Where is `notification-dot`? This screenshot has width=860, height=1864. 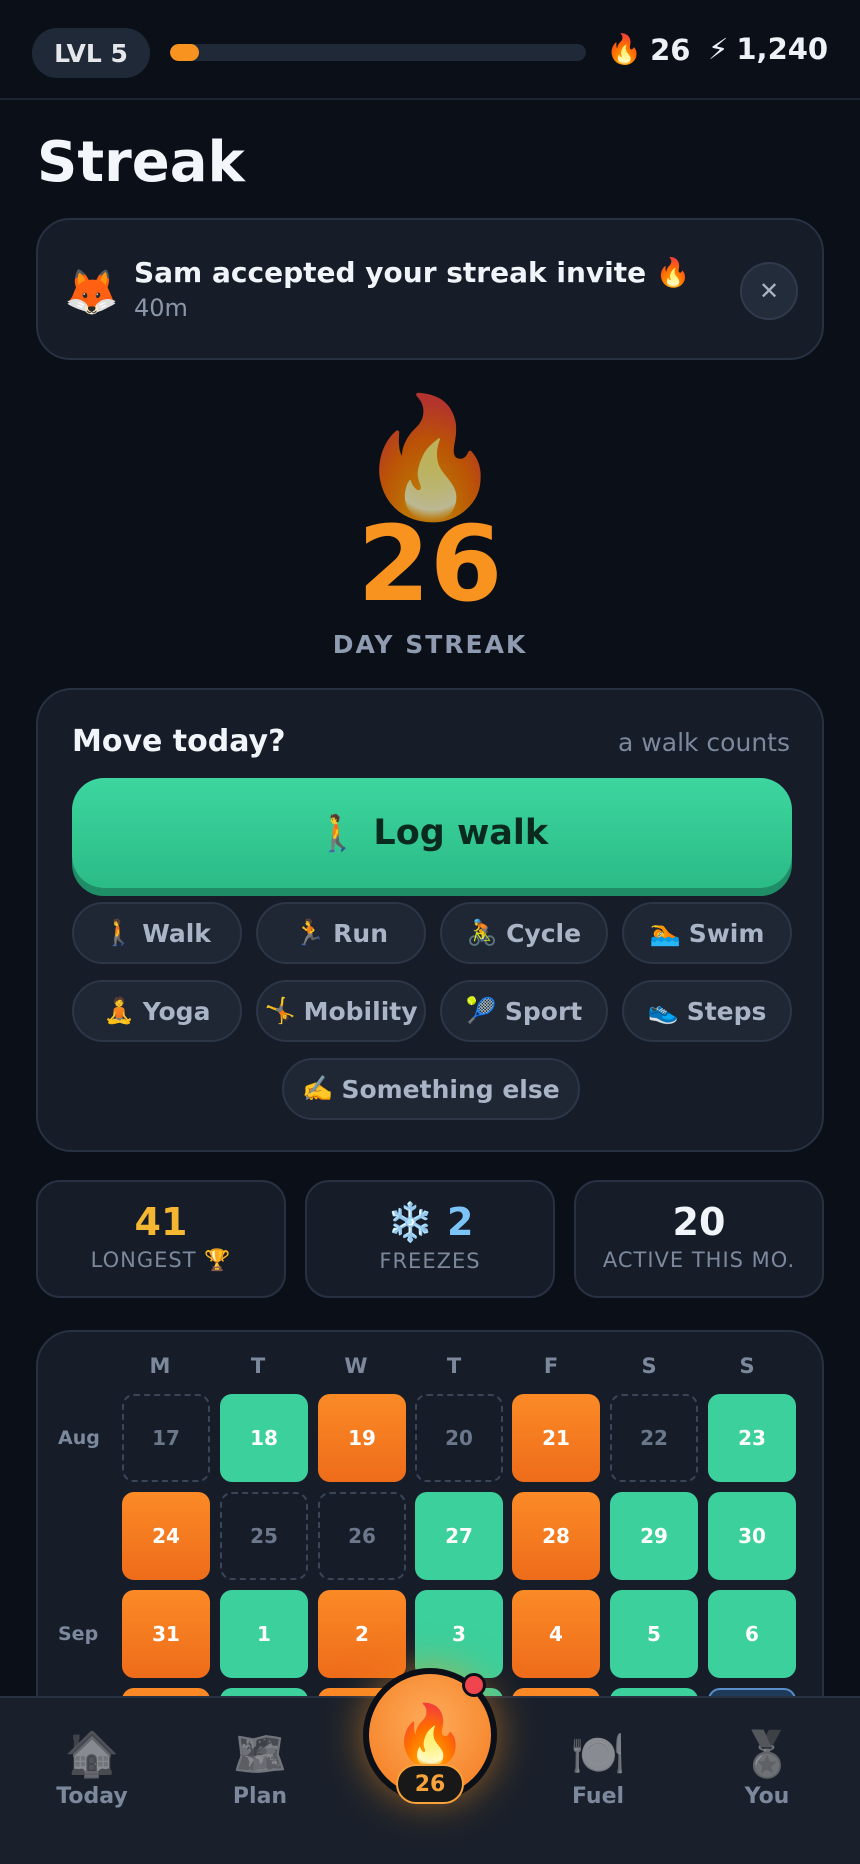
notification-dot is located at coordinates (474, 1685).